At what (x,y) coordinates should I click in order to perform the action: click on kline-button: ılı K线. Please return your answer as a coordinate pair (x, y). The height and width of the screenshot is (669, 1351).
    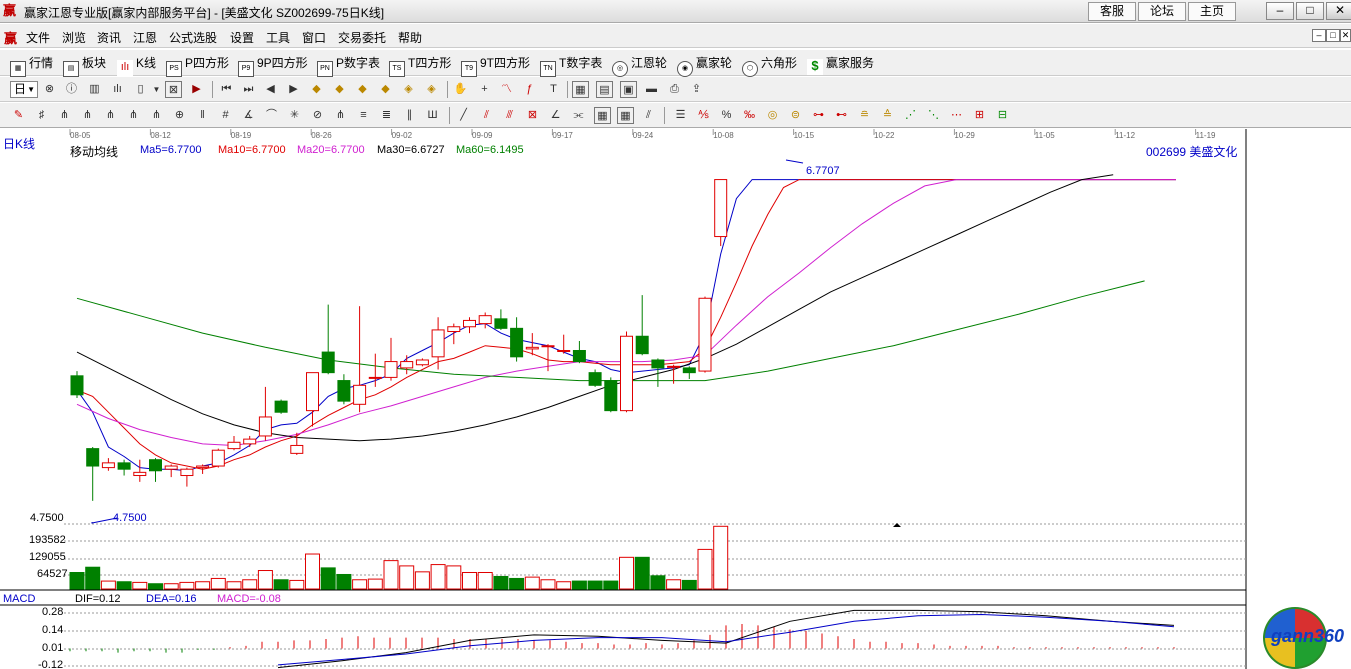
    Looking at the image, I should click on (136, 65).